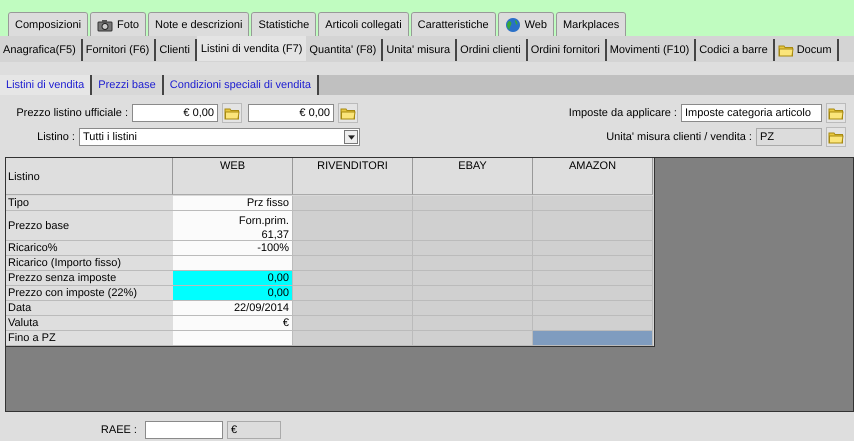 The image size is (854, 441). I want to click on column-header: AMAZON, so click(593, 176).